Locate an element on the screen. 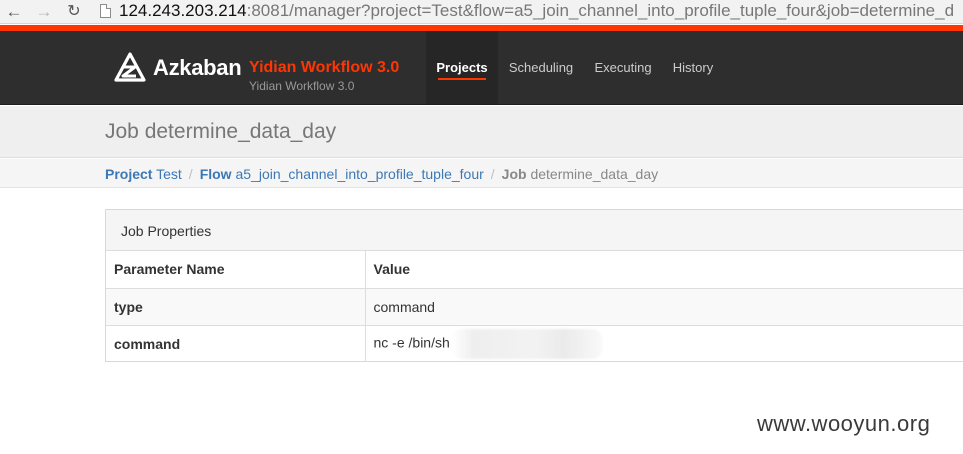 The height and width of the screenshot is (454, 963). breadcrumb-job-key: Job is located at coordinates (514, 174).